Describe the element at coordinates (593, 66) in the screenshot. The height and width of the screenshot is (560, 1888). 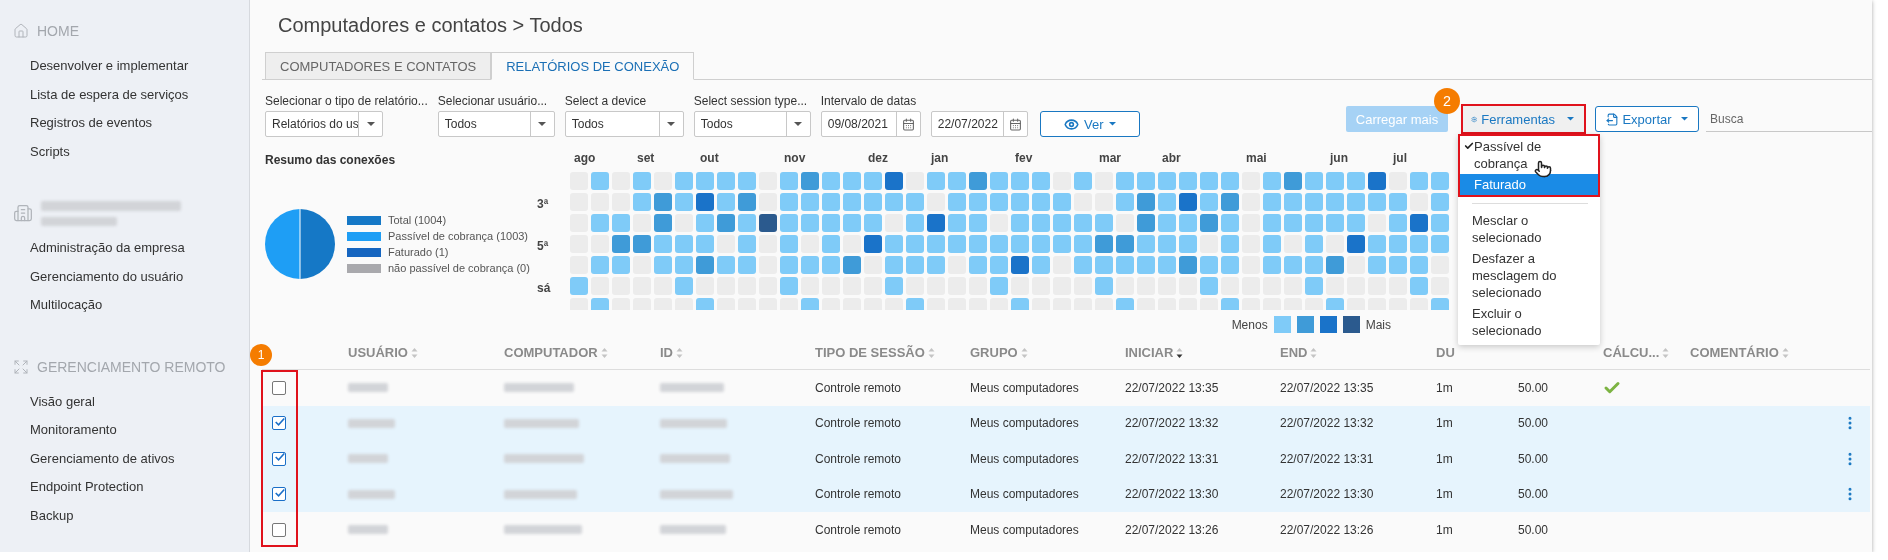
I see `tab: RELATÓRIOS DE CONEXÃO` at that location.